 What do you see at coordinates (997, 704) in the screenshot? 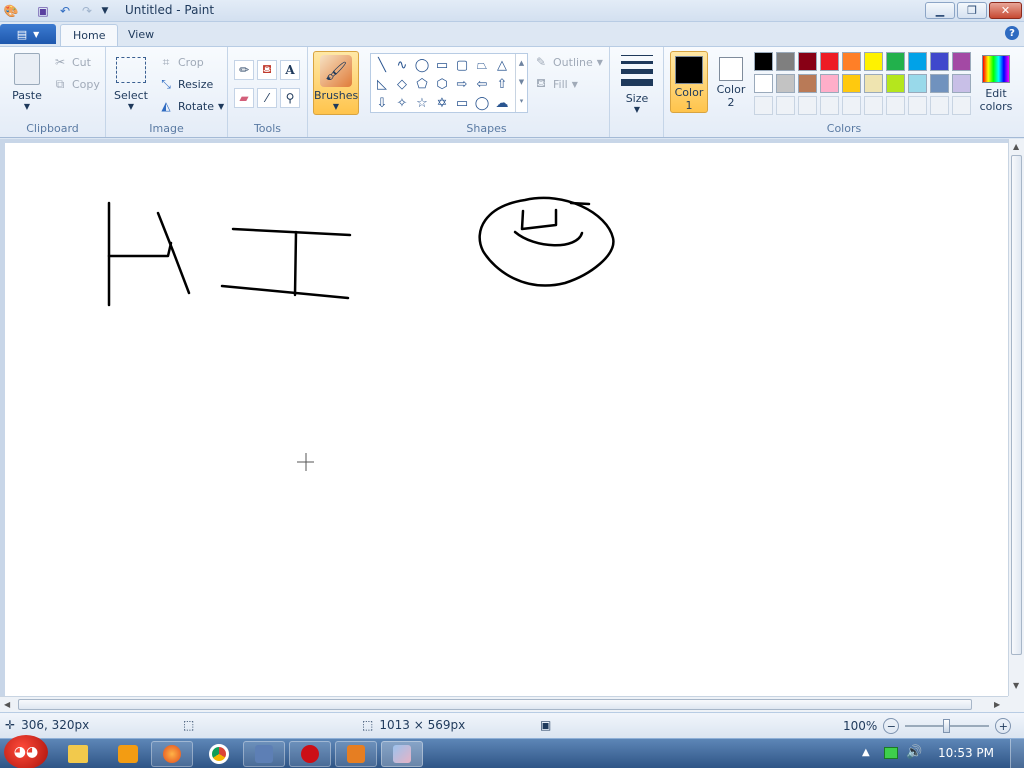
I see `scroll-right-icon: ▶` at bounding box center [997, 704].